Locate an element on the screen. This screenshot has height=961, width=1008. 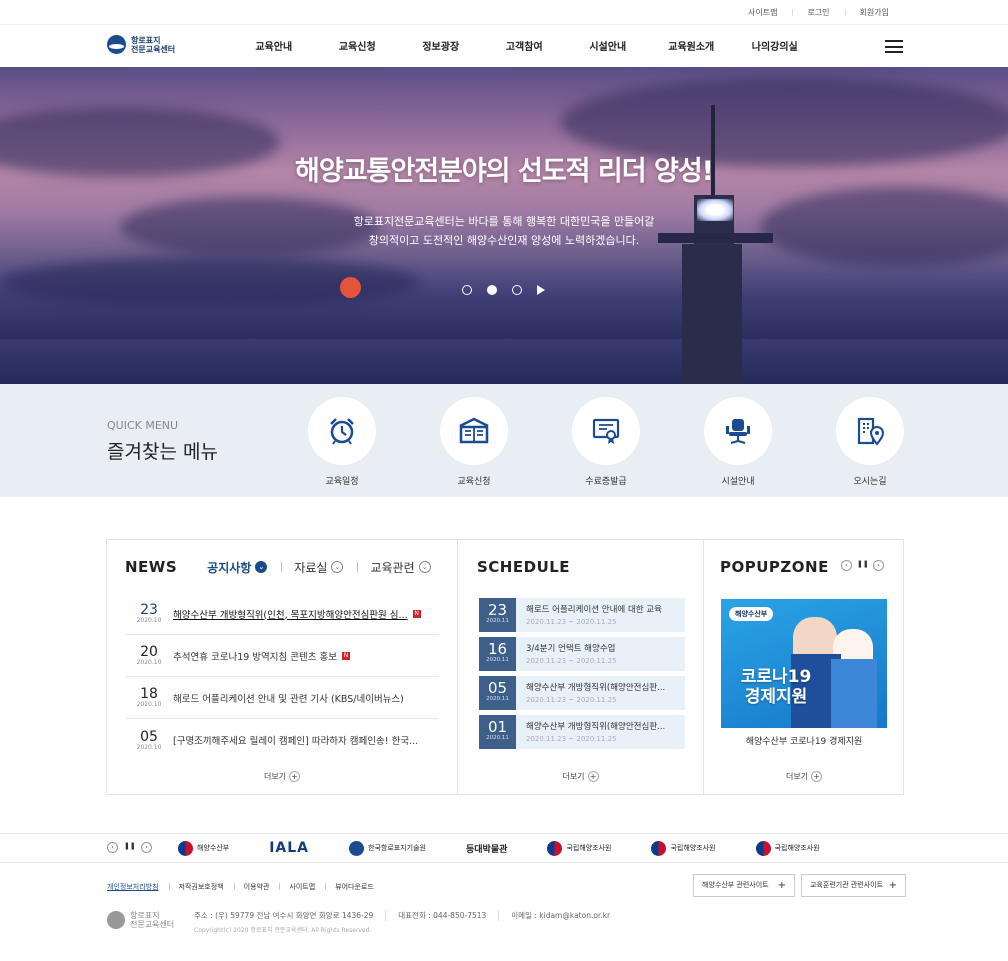
news-more-button: 더보기 + is located at coordinates (282, 776).